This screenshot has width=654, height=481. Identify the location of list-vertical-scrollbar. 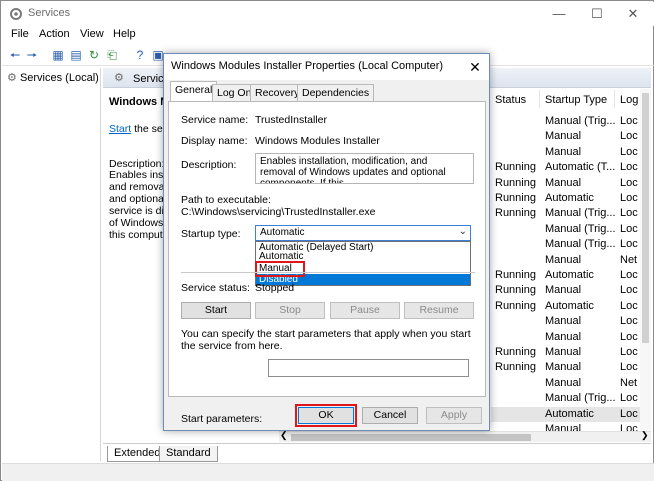
(645, 260).